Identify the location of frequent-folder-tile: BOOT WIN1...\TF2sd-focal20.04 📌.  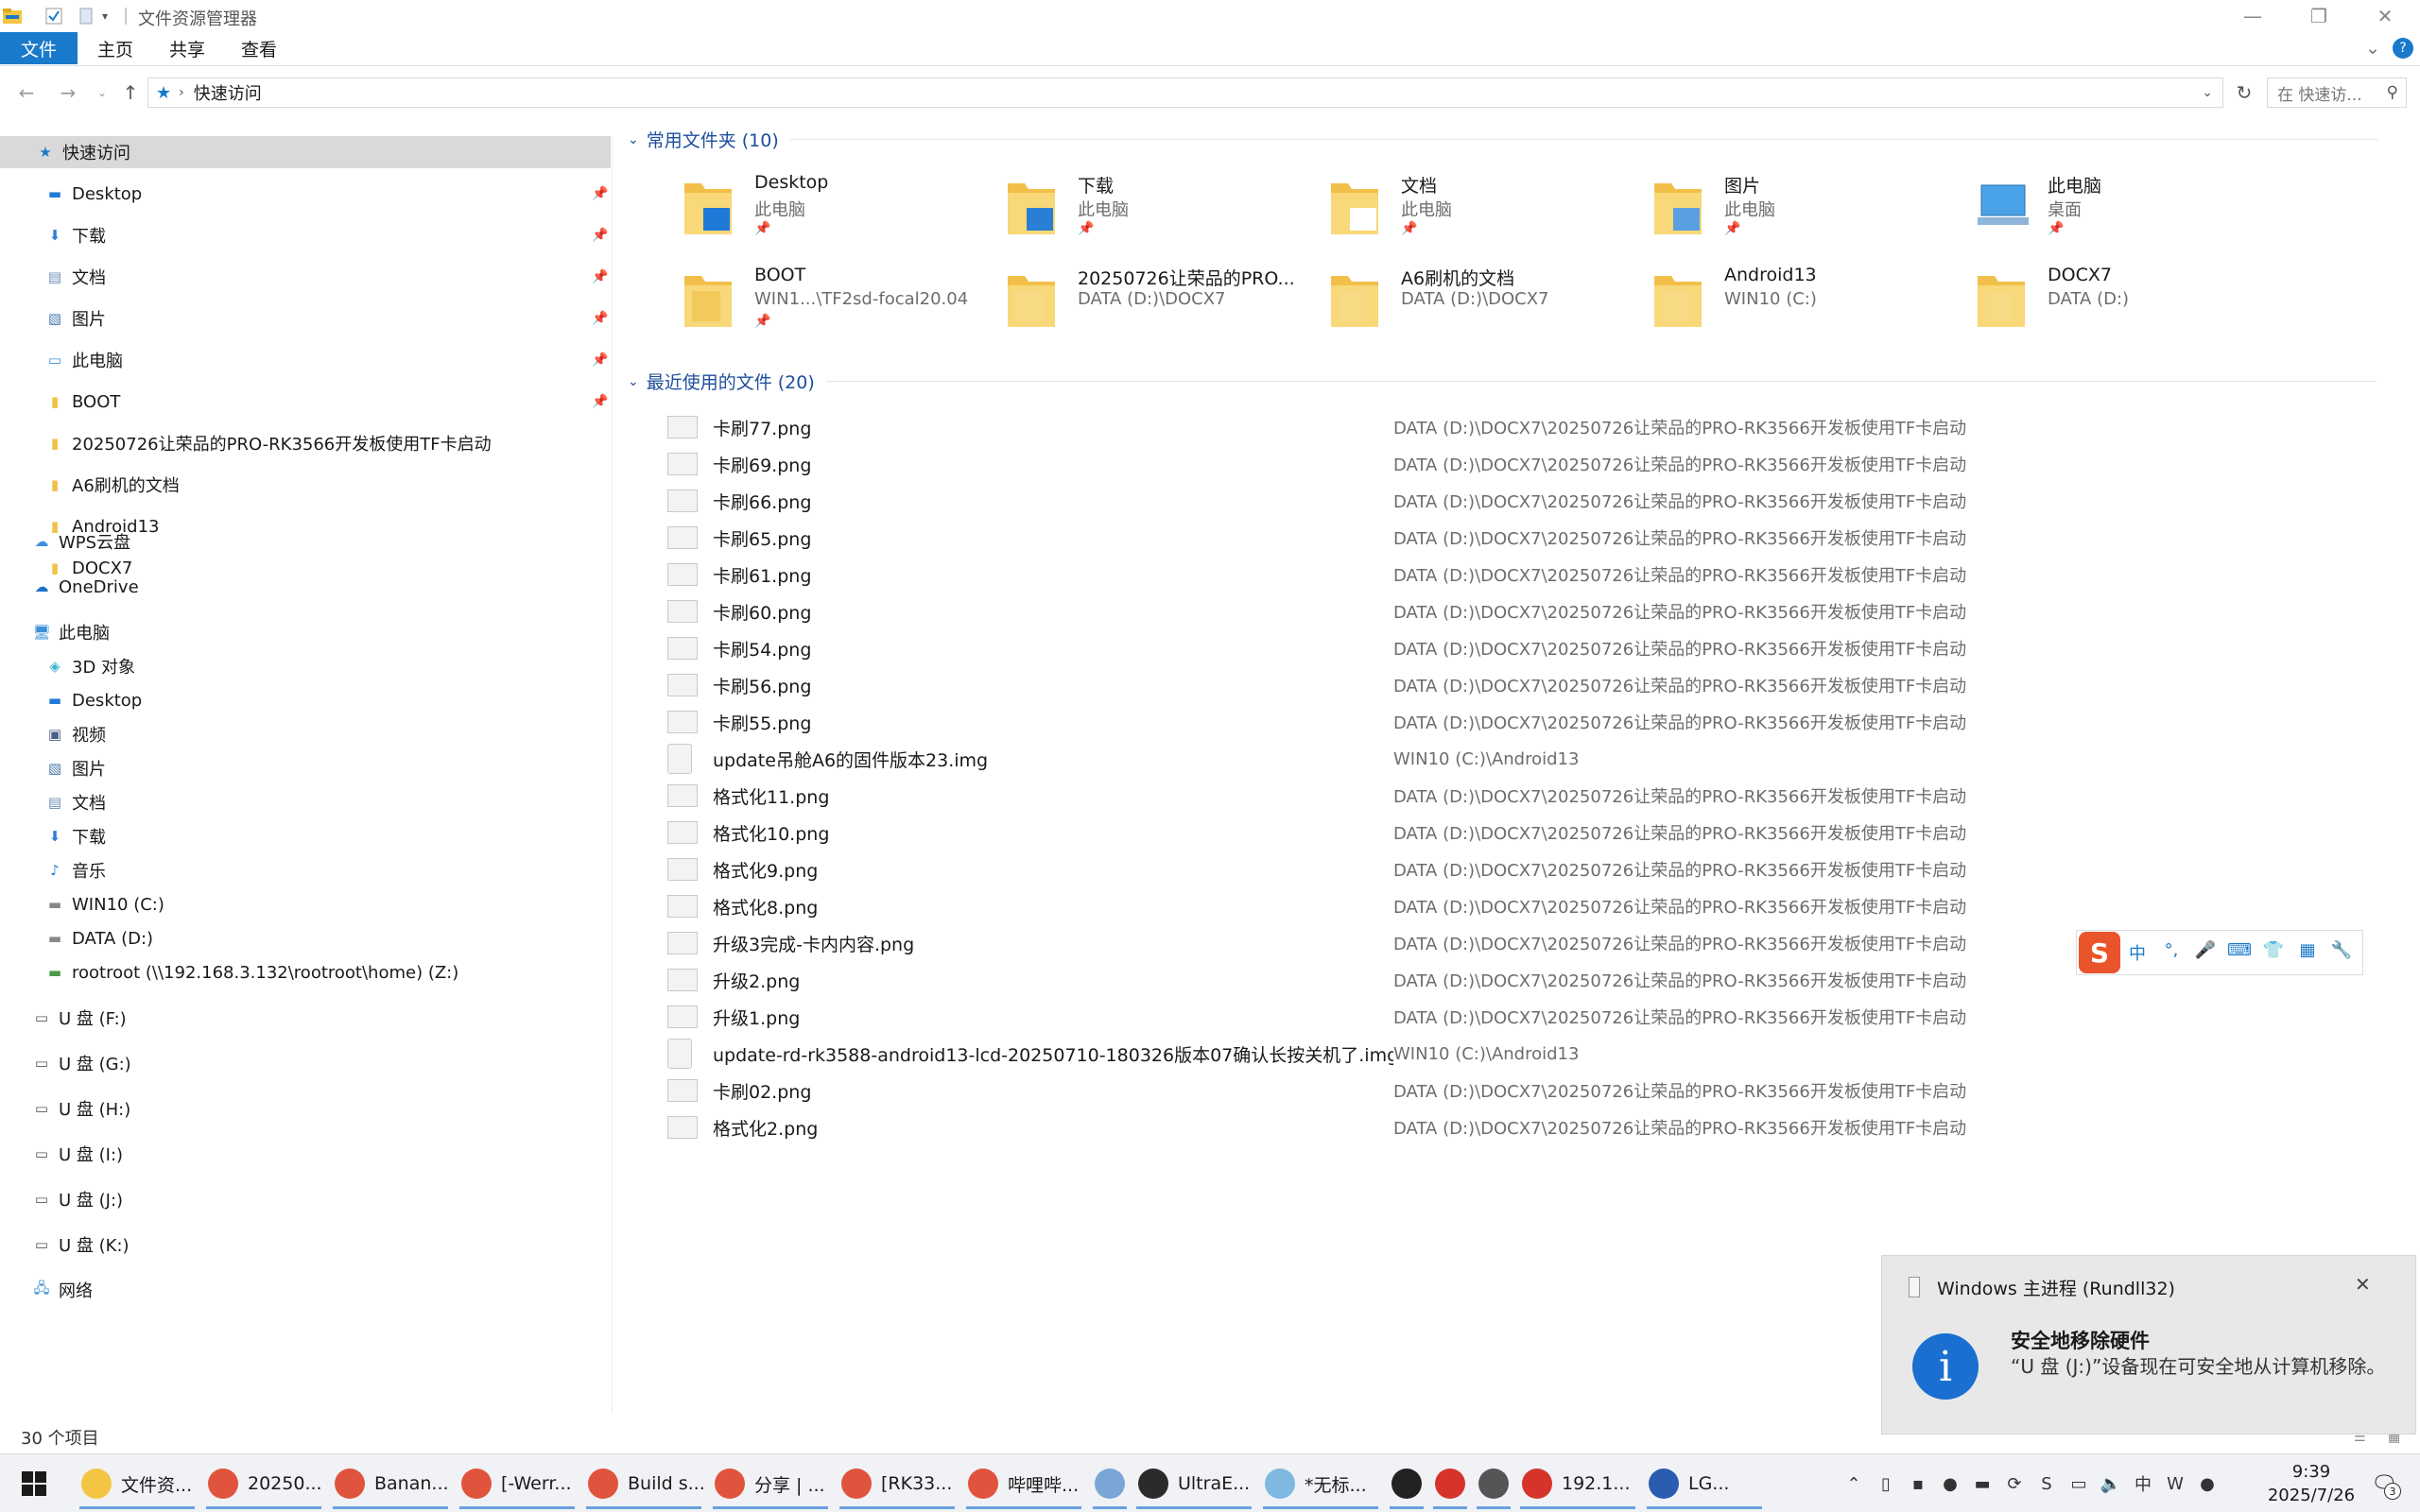
(829, 303).